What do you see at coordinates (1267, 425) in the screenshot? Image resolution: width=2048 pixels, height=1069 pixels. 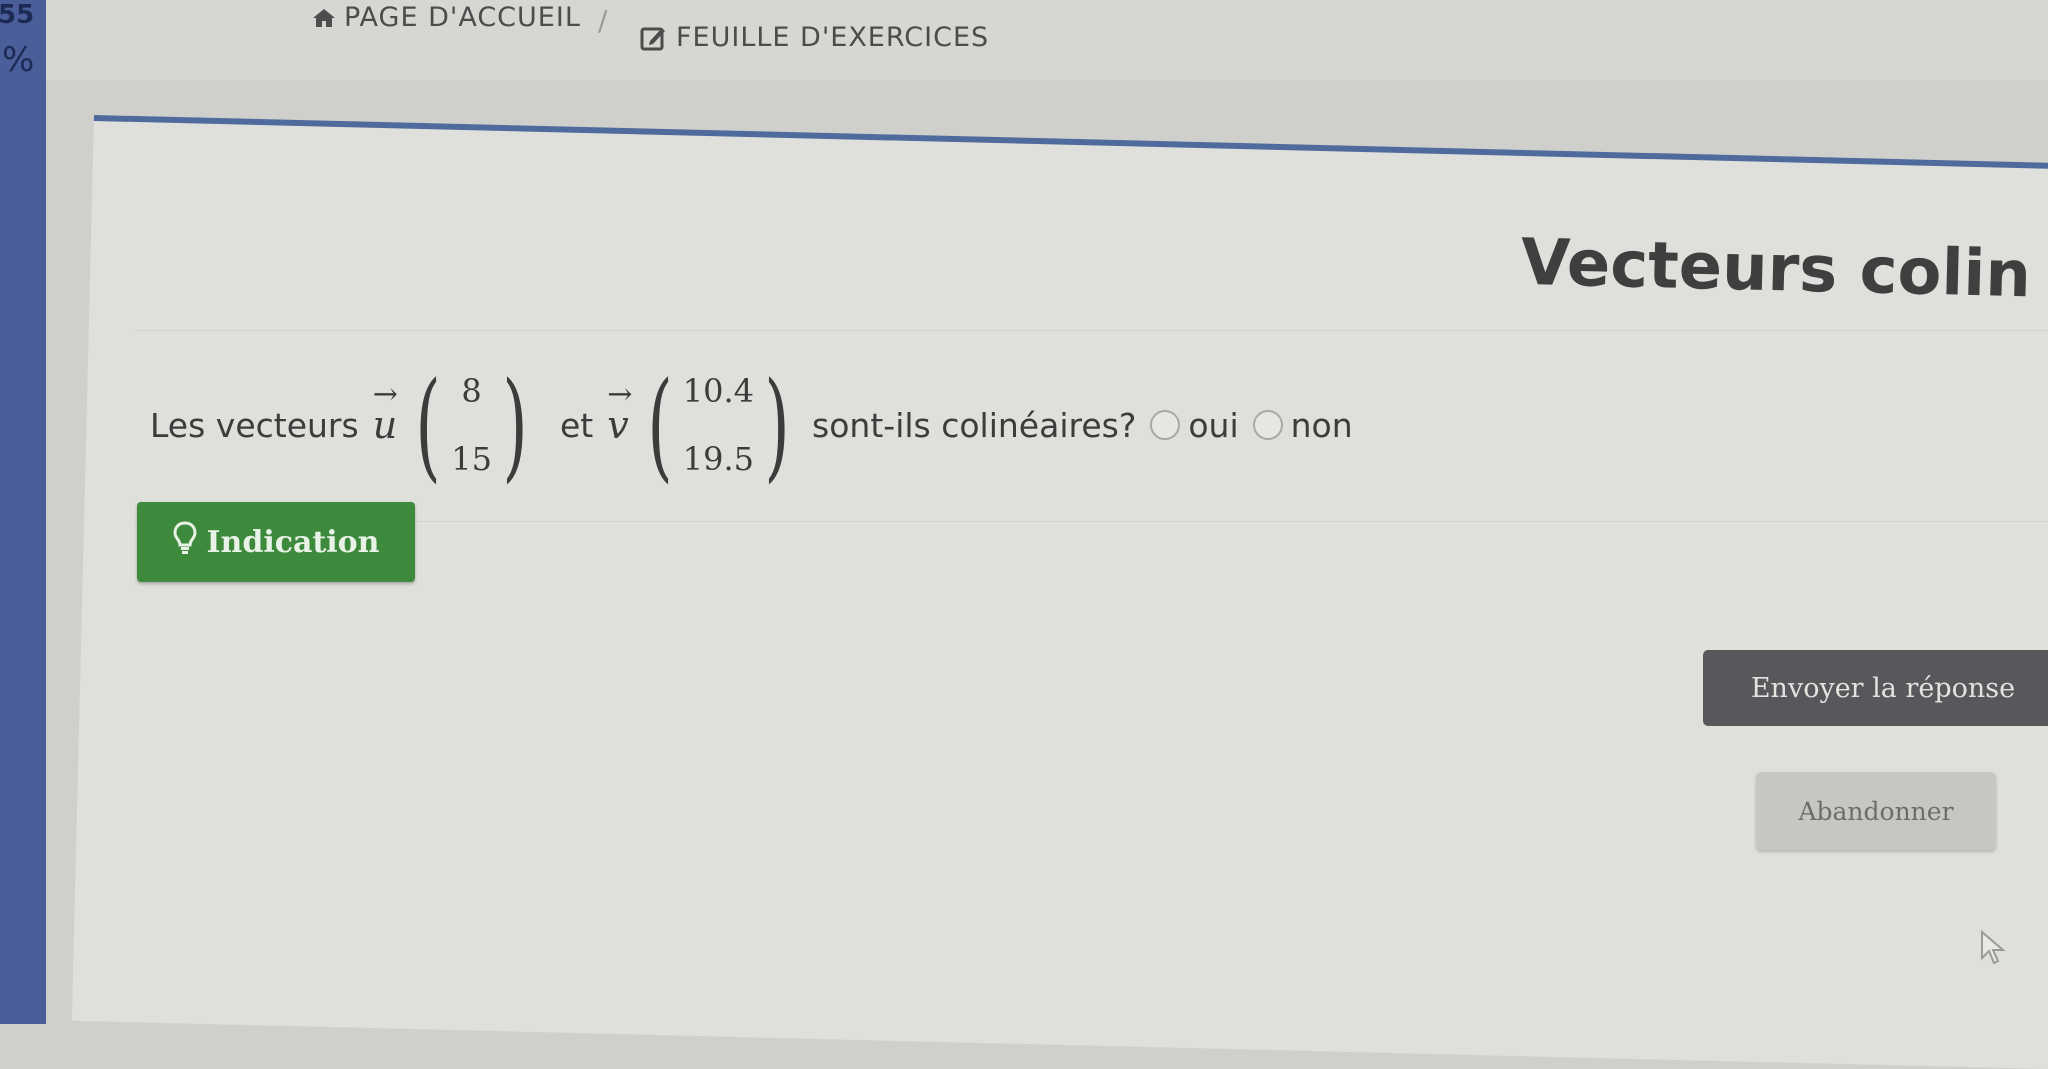 I see `radio-non` at bounding box center [1267, 425].